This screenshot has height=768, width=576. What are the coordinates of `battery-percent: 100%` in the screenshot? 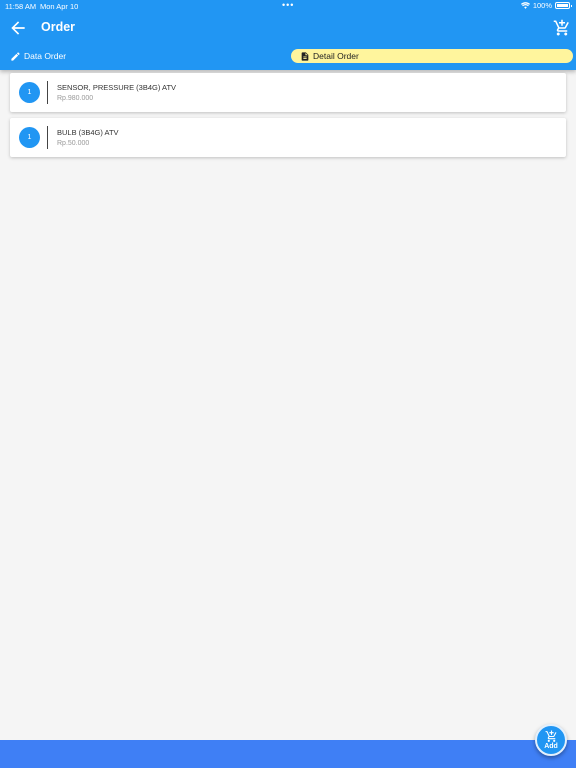 It's located at (542, 5).